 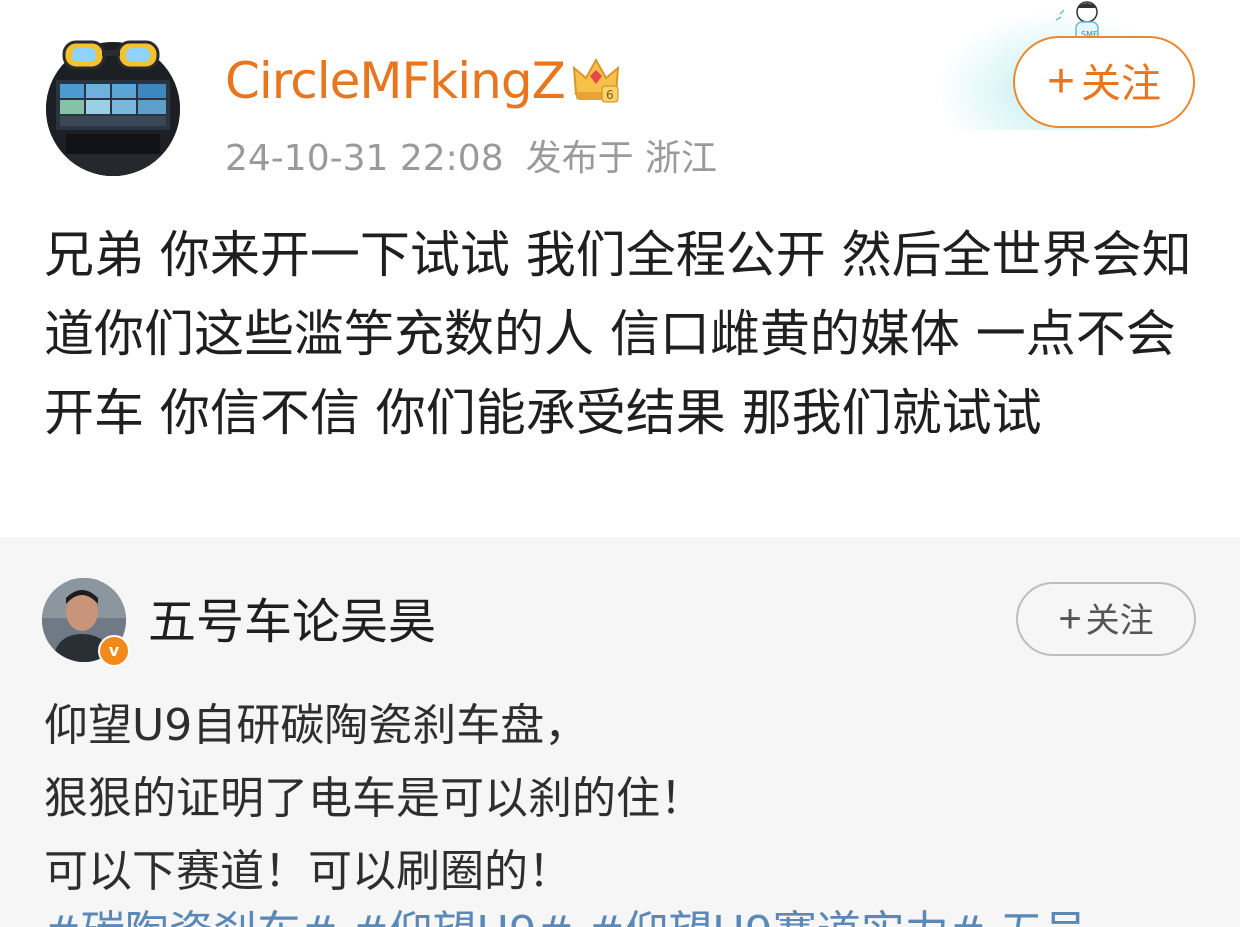 What do you see at coordinates (374, 798) in the screenshot?
I see `repost-text-line: 狠狠的证明了电车是可以刹的住！` at bounding box center [374, 798].